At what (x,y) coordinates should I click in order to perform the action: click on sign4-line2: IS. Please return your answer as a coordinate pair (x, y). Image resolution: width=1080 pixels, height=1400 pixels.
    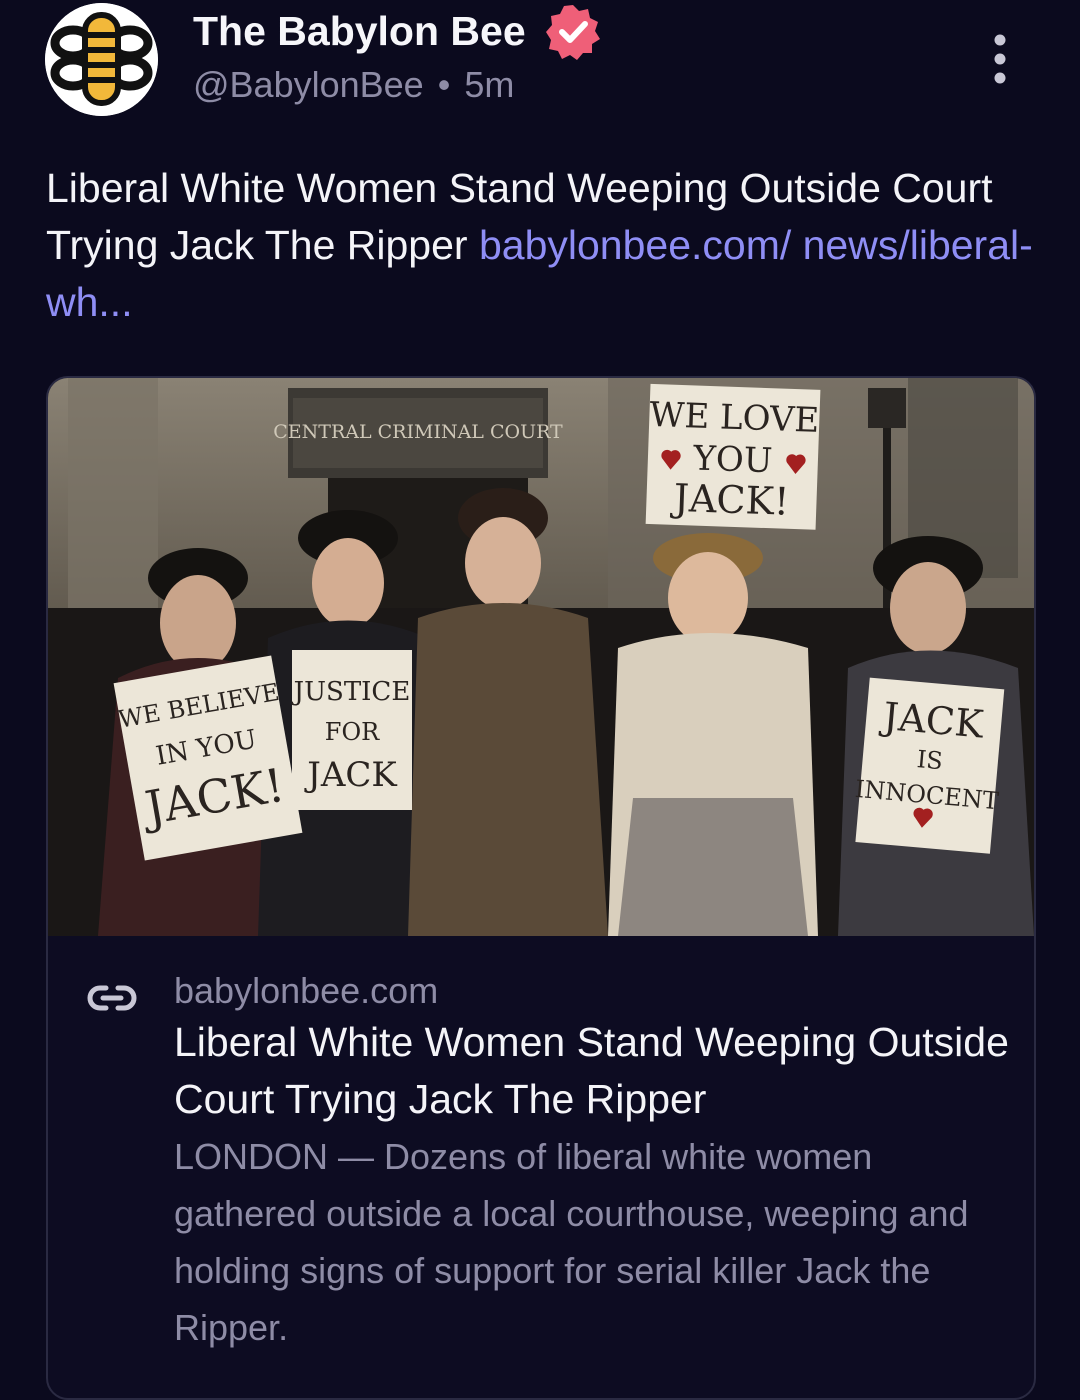
    Looking at the image, I should click on (930, 760).